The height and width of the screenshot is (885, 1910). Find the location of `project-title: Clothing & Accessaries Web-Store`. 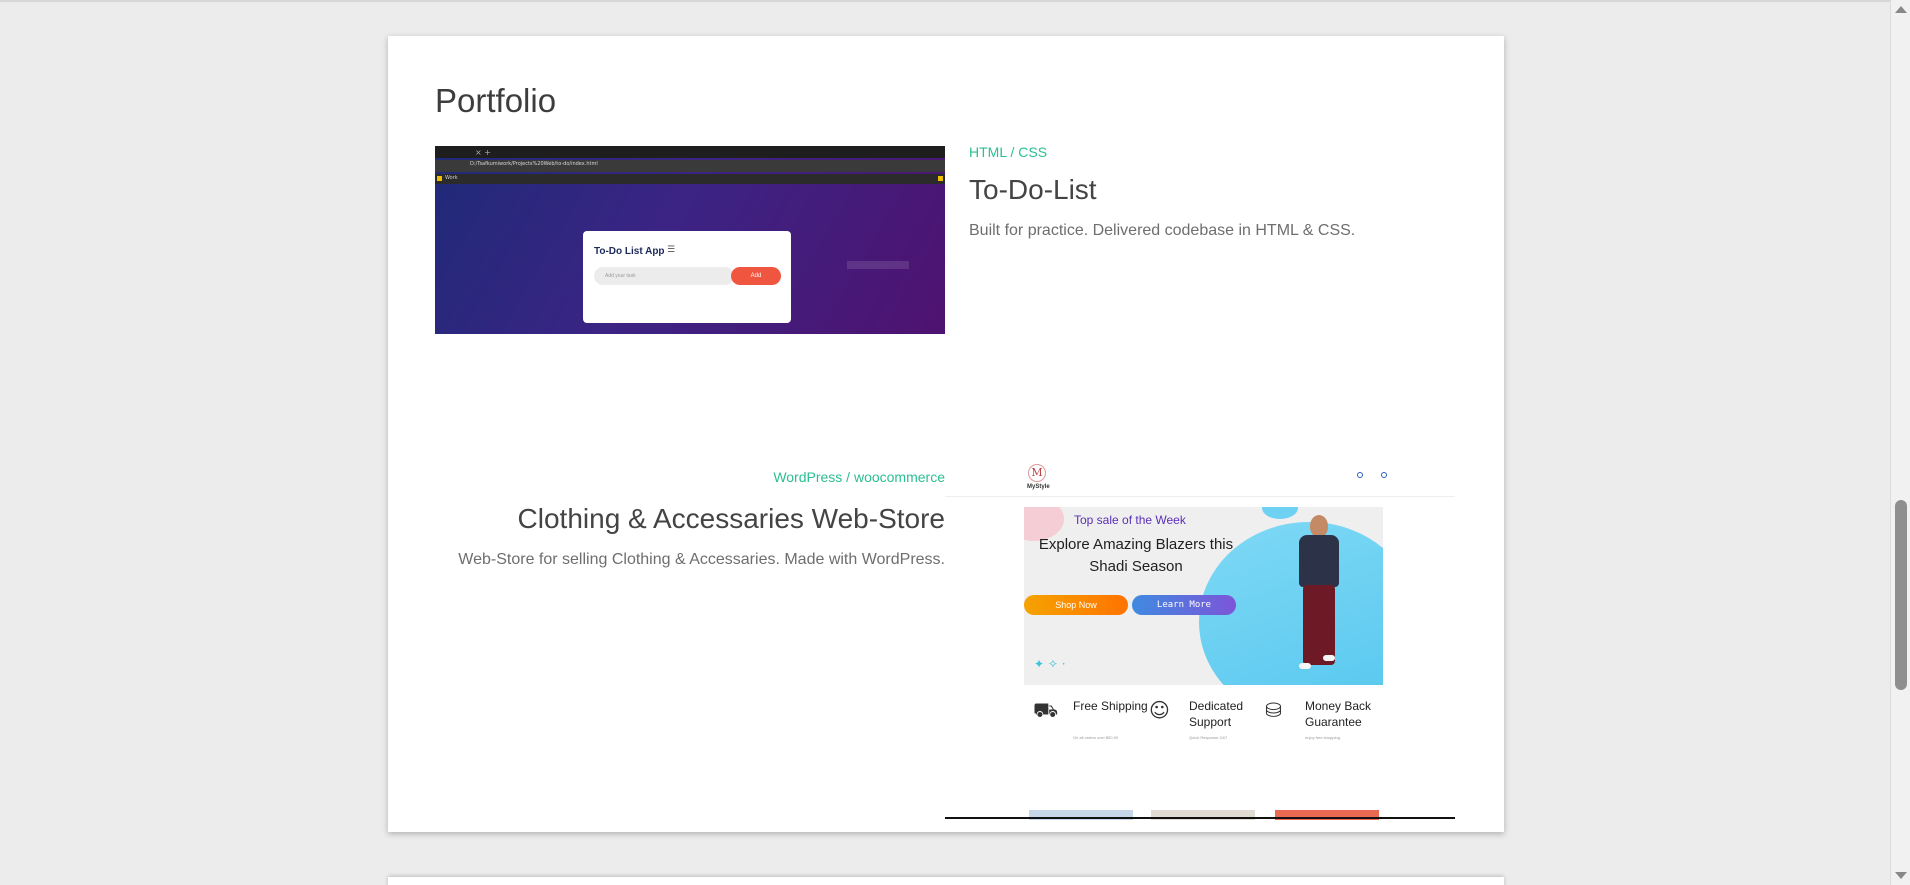

project-title: Clothing & Accessaries Web-Store is located at coordinates (696, 519).